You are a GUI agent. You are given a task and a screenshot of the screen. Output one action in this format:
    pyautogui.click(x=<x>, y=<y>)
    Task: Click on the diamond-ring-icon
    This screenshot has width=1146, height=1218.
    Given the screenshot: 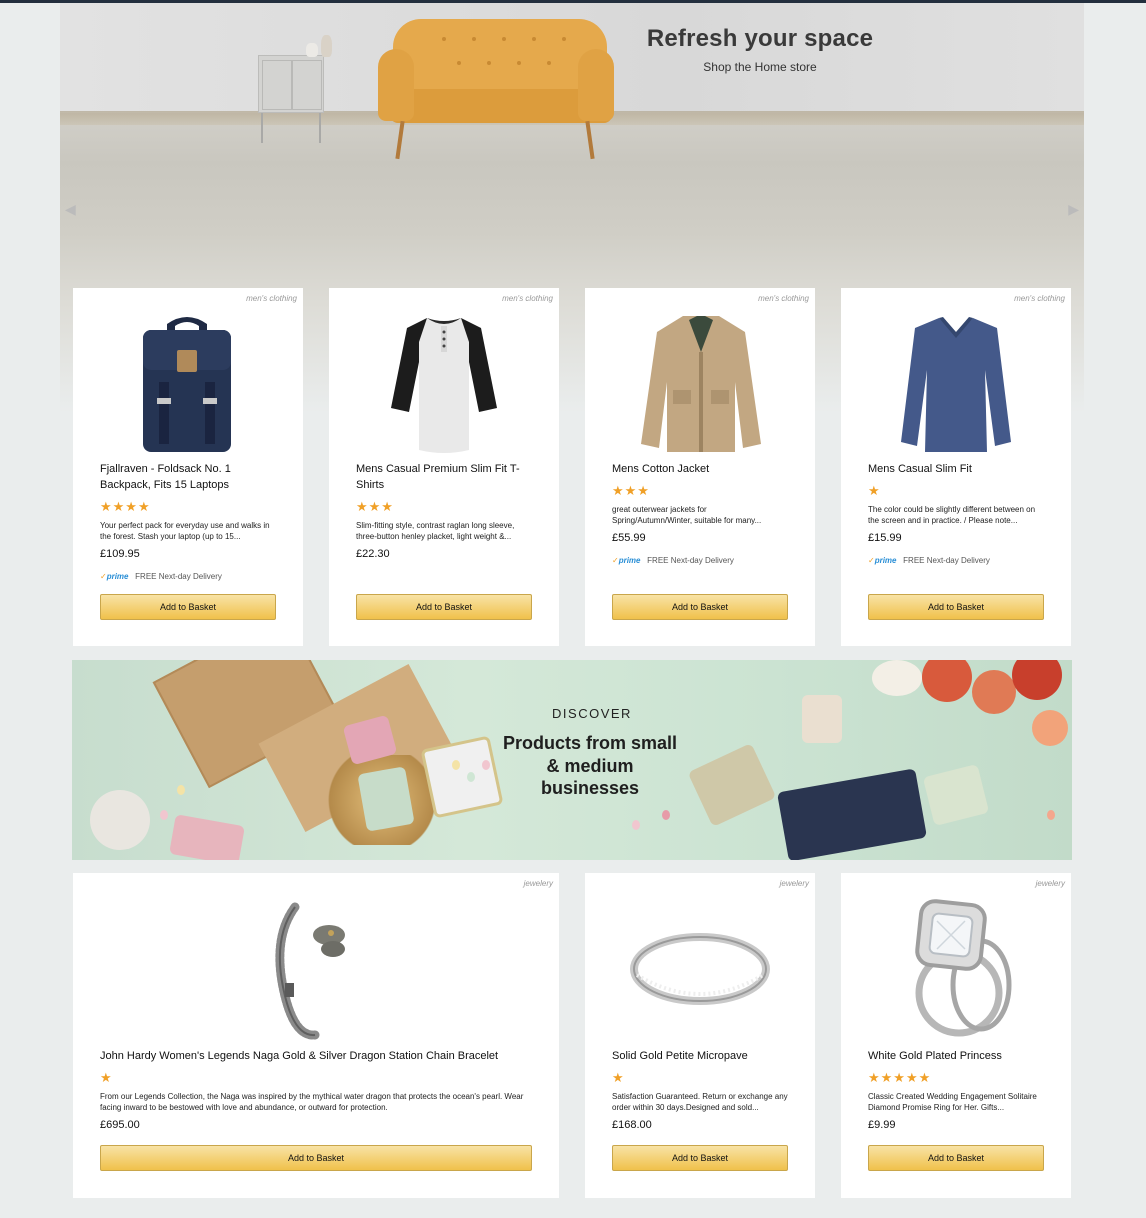 What is the action you would take?
    pyautogui.click(x=963, y=968)
    